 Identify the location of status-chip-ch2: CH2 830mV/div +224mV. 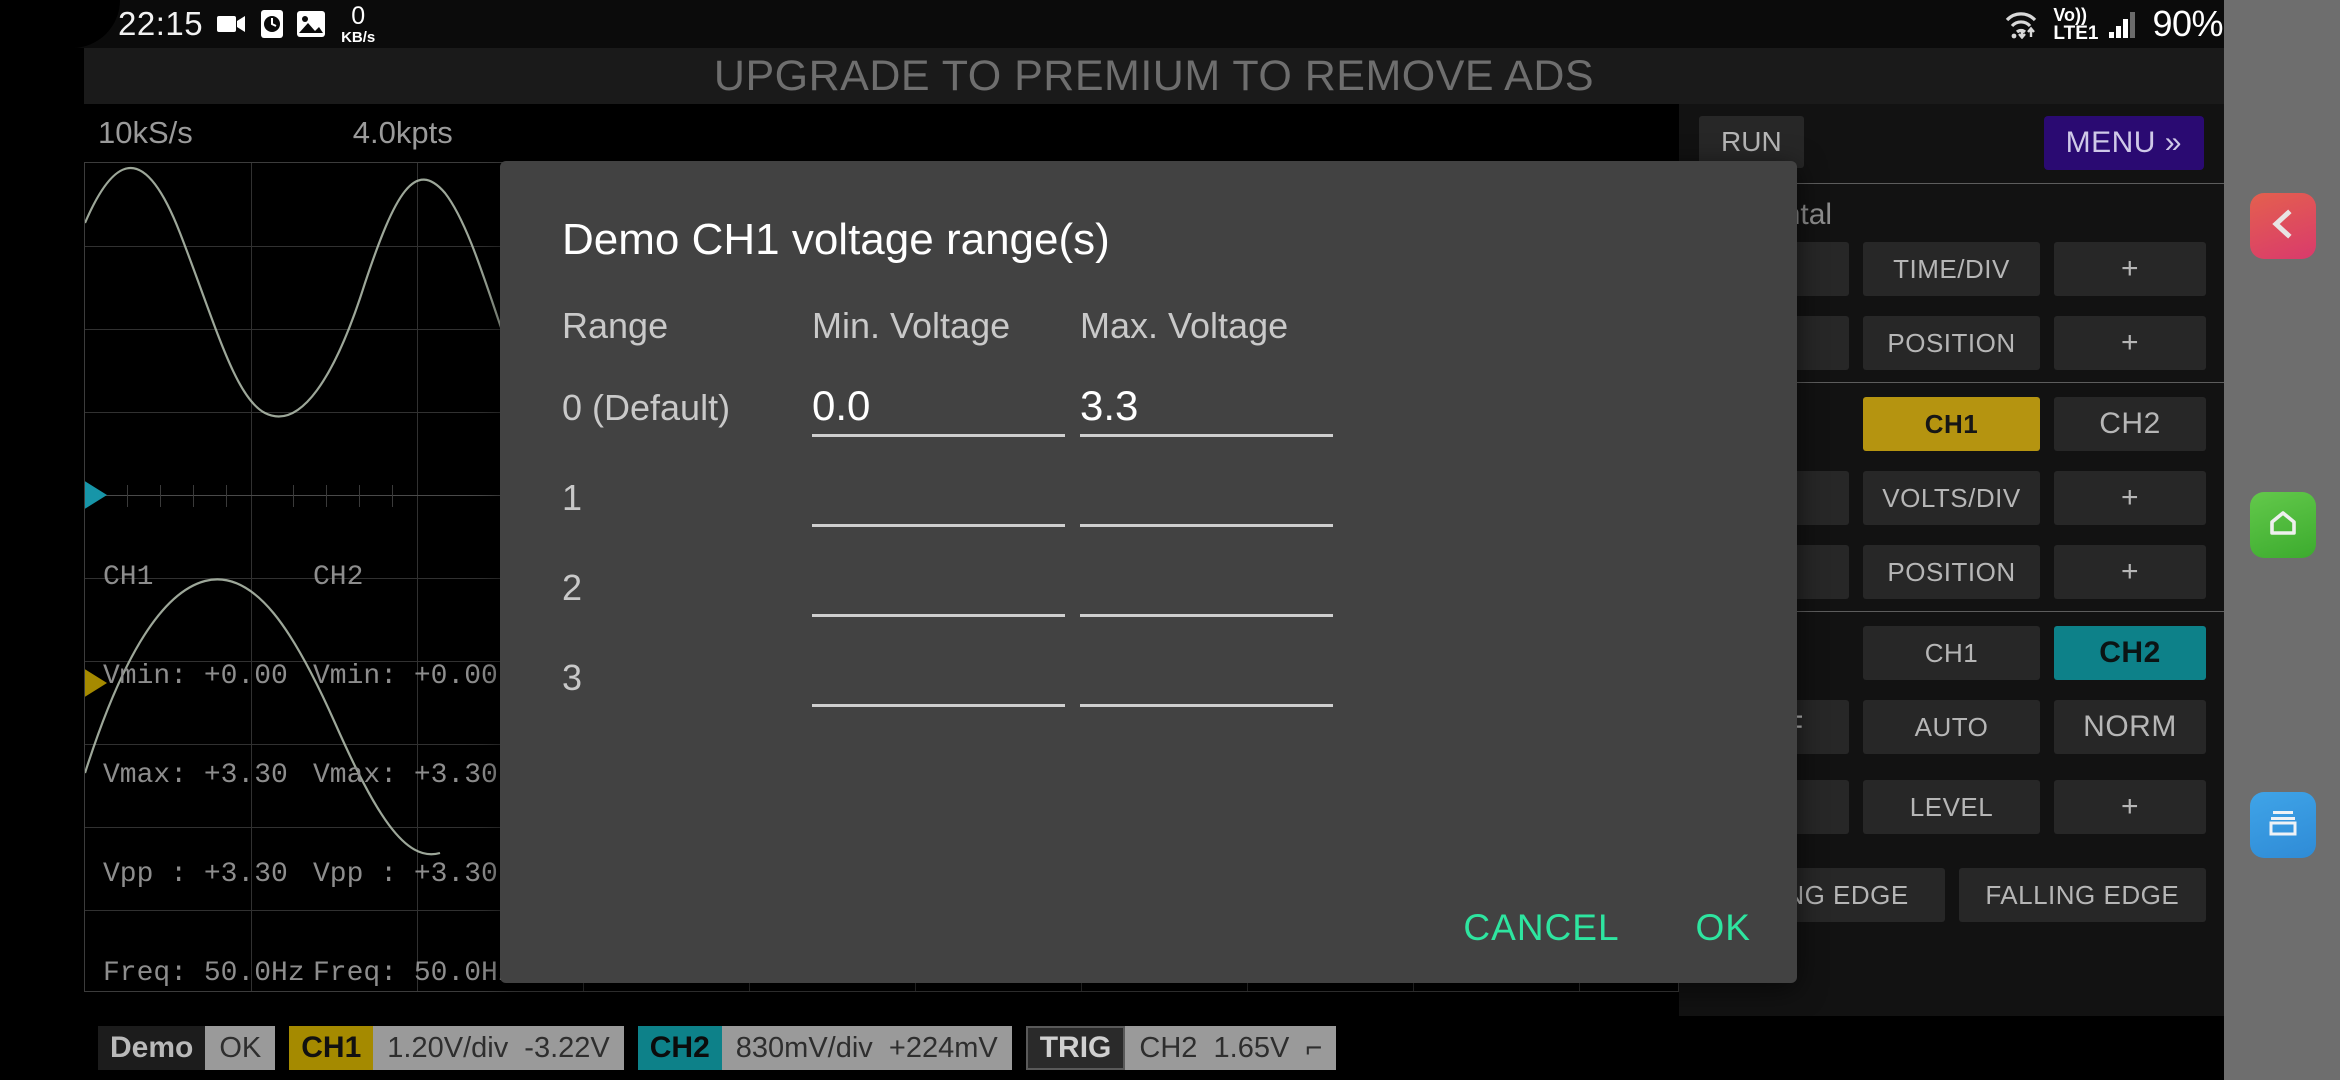
(824, 1048).